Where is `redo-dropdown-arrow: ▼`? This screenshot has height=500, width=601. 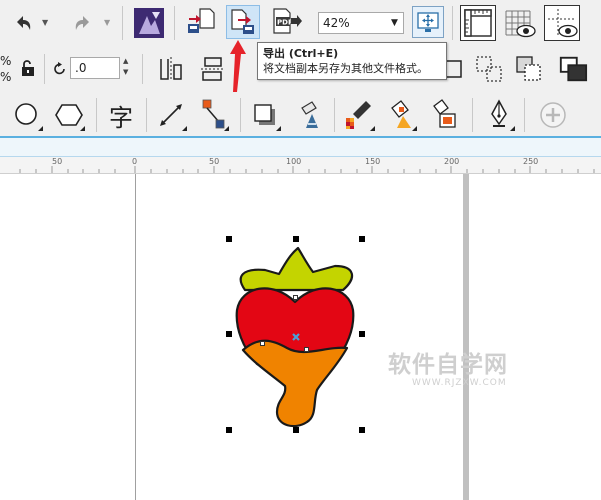 redo-dropdown-arrow: ▼ is located at coordinates (107, 22).